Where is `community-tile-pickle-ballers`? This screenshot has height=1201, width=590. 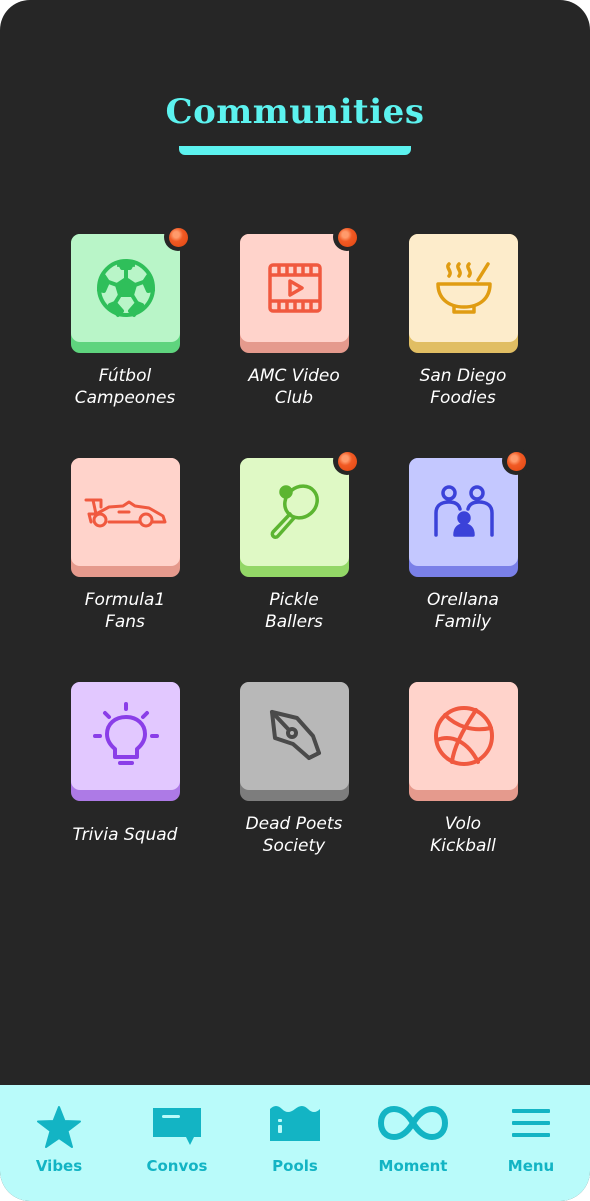 community-tile-pickle-ballers is located at coordinates (300, 512).